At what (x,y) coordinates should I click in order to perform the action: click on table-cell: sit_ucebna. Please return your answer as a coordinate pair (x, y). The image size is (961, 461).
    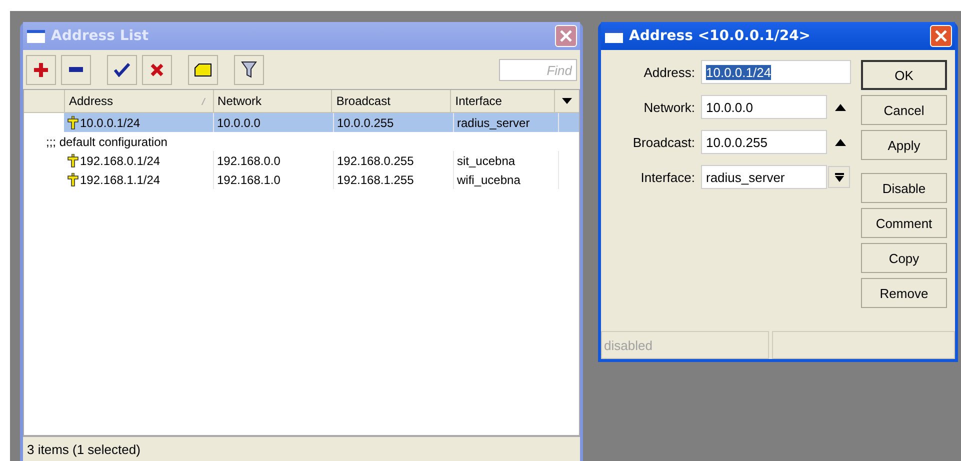
    Looking at the image, I should click on (486, 161).